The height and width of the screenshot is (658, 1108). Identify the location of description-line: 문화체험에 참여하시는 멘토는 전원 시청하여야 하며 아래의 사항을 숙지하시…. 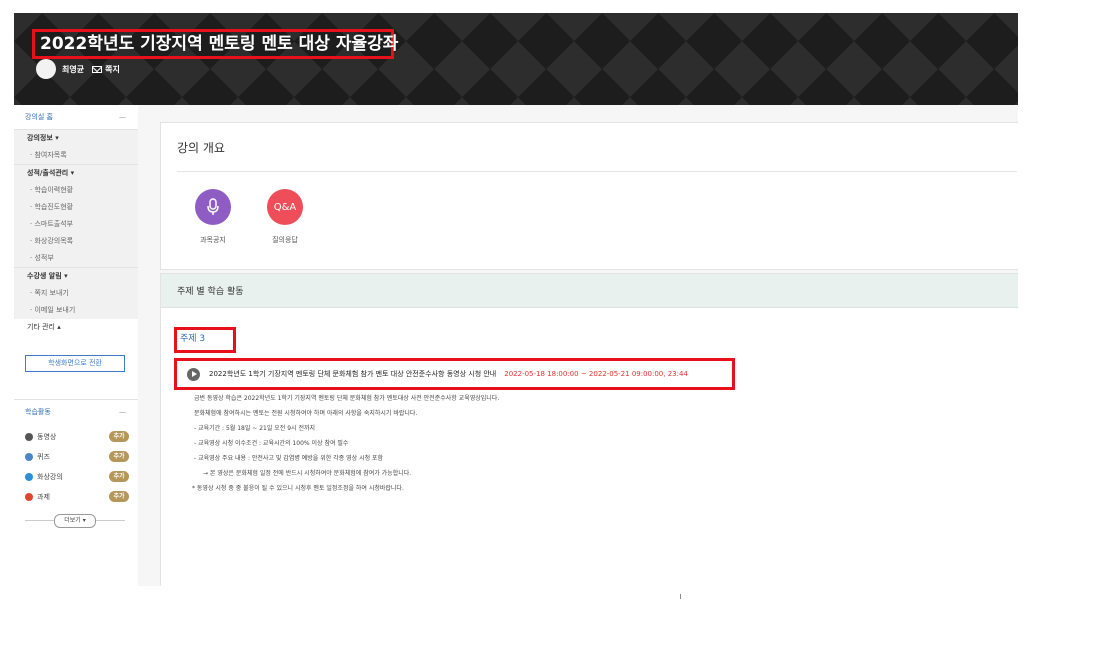
(306, 413).